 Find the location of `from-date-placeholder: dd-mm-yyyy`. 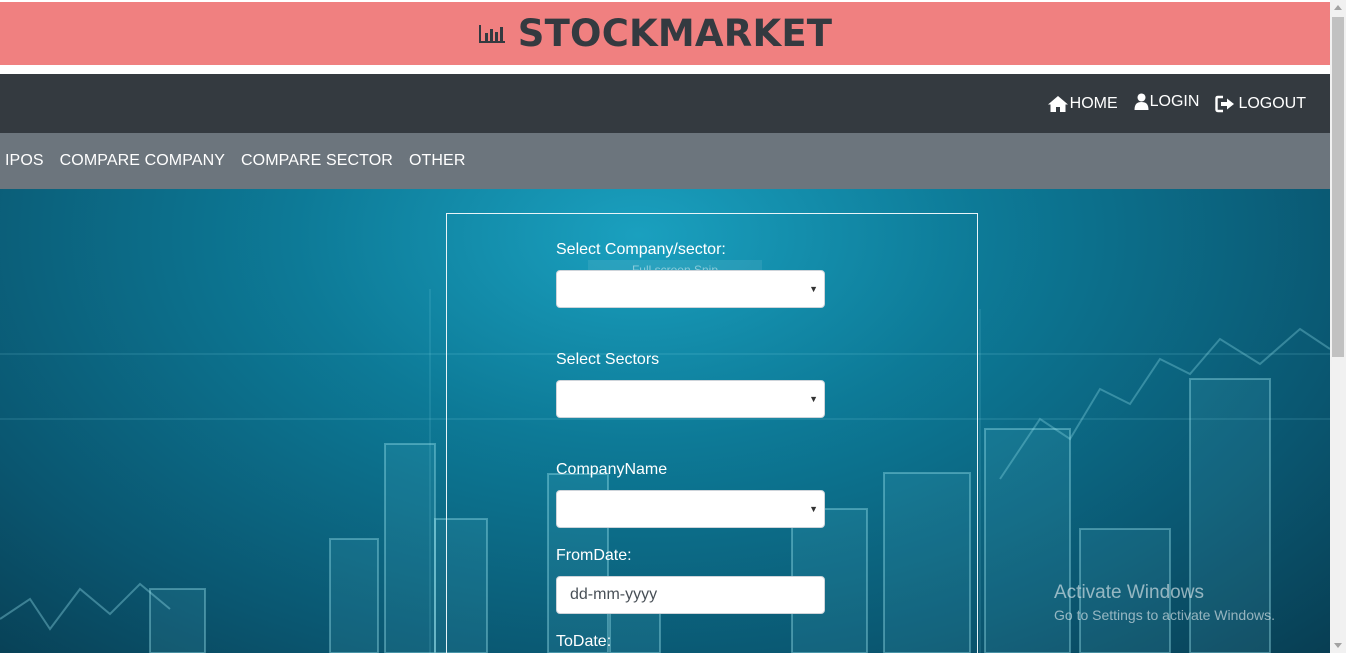

from-date-placeholder: dd-mm-yyyy is located at coordinates (614, 594).